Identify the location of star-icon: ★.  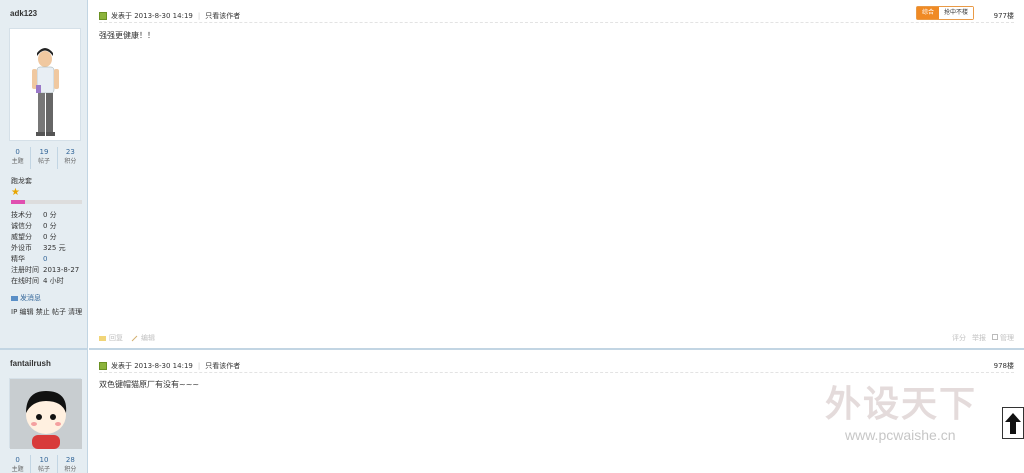
(15, 192).